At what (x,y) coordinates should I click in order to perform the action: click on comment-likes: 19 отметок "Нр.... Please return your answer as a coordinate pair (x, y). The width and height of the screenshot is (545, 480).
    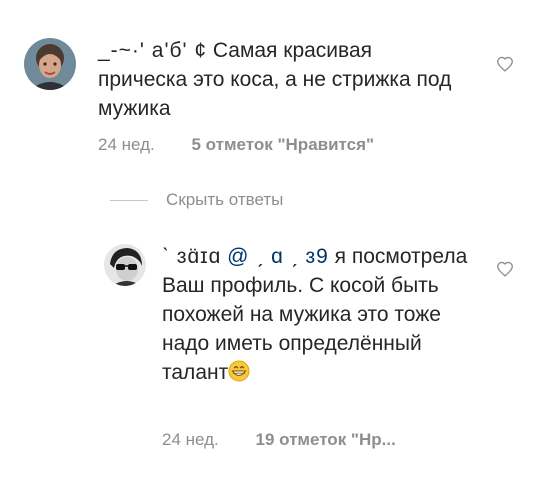
    Looking at the image, I should click on (325, 439).